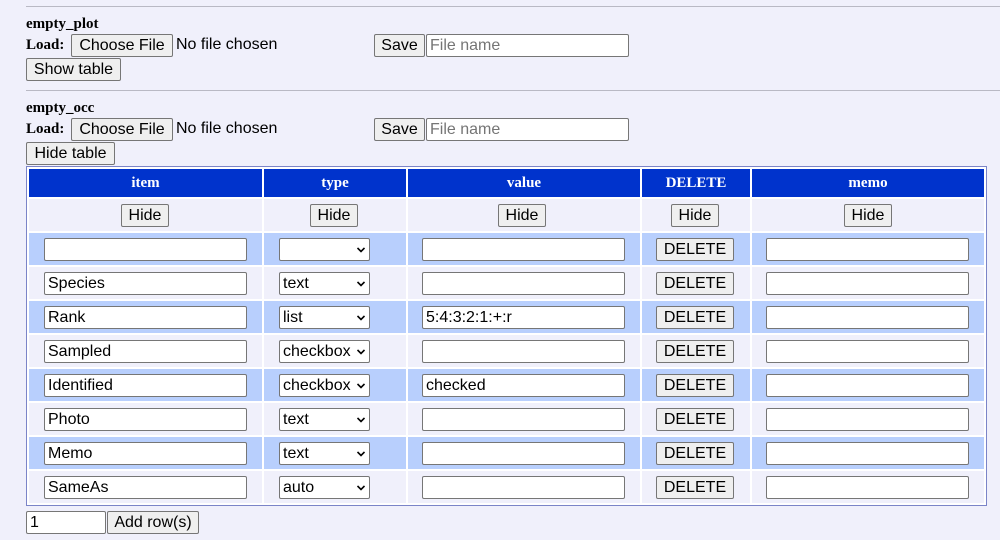 The image size is (1000, 540). Describe the element at coordinates (145, 215) in the screenshot. I see `hide-item-column-button: Hide` at that location.